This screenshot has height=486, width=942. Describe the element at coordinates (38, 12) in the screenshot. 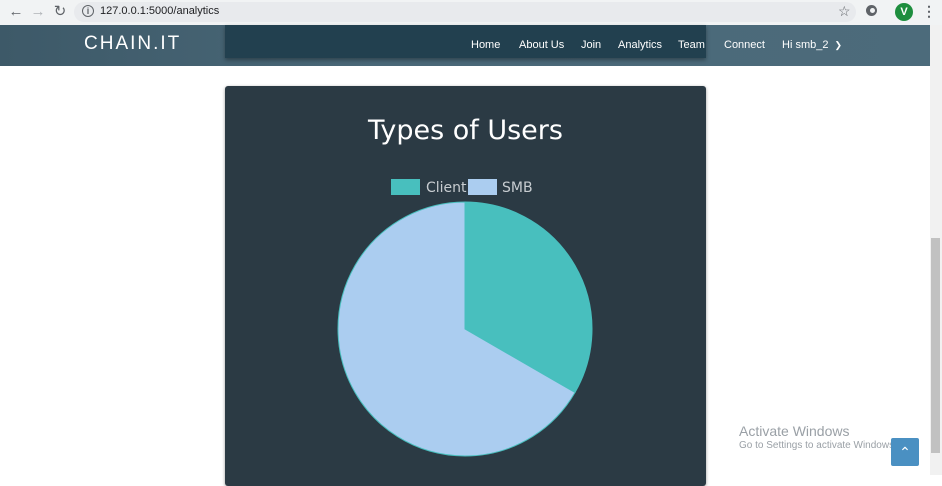

I see `forward-arrow-icon: →` at that location.